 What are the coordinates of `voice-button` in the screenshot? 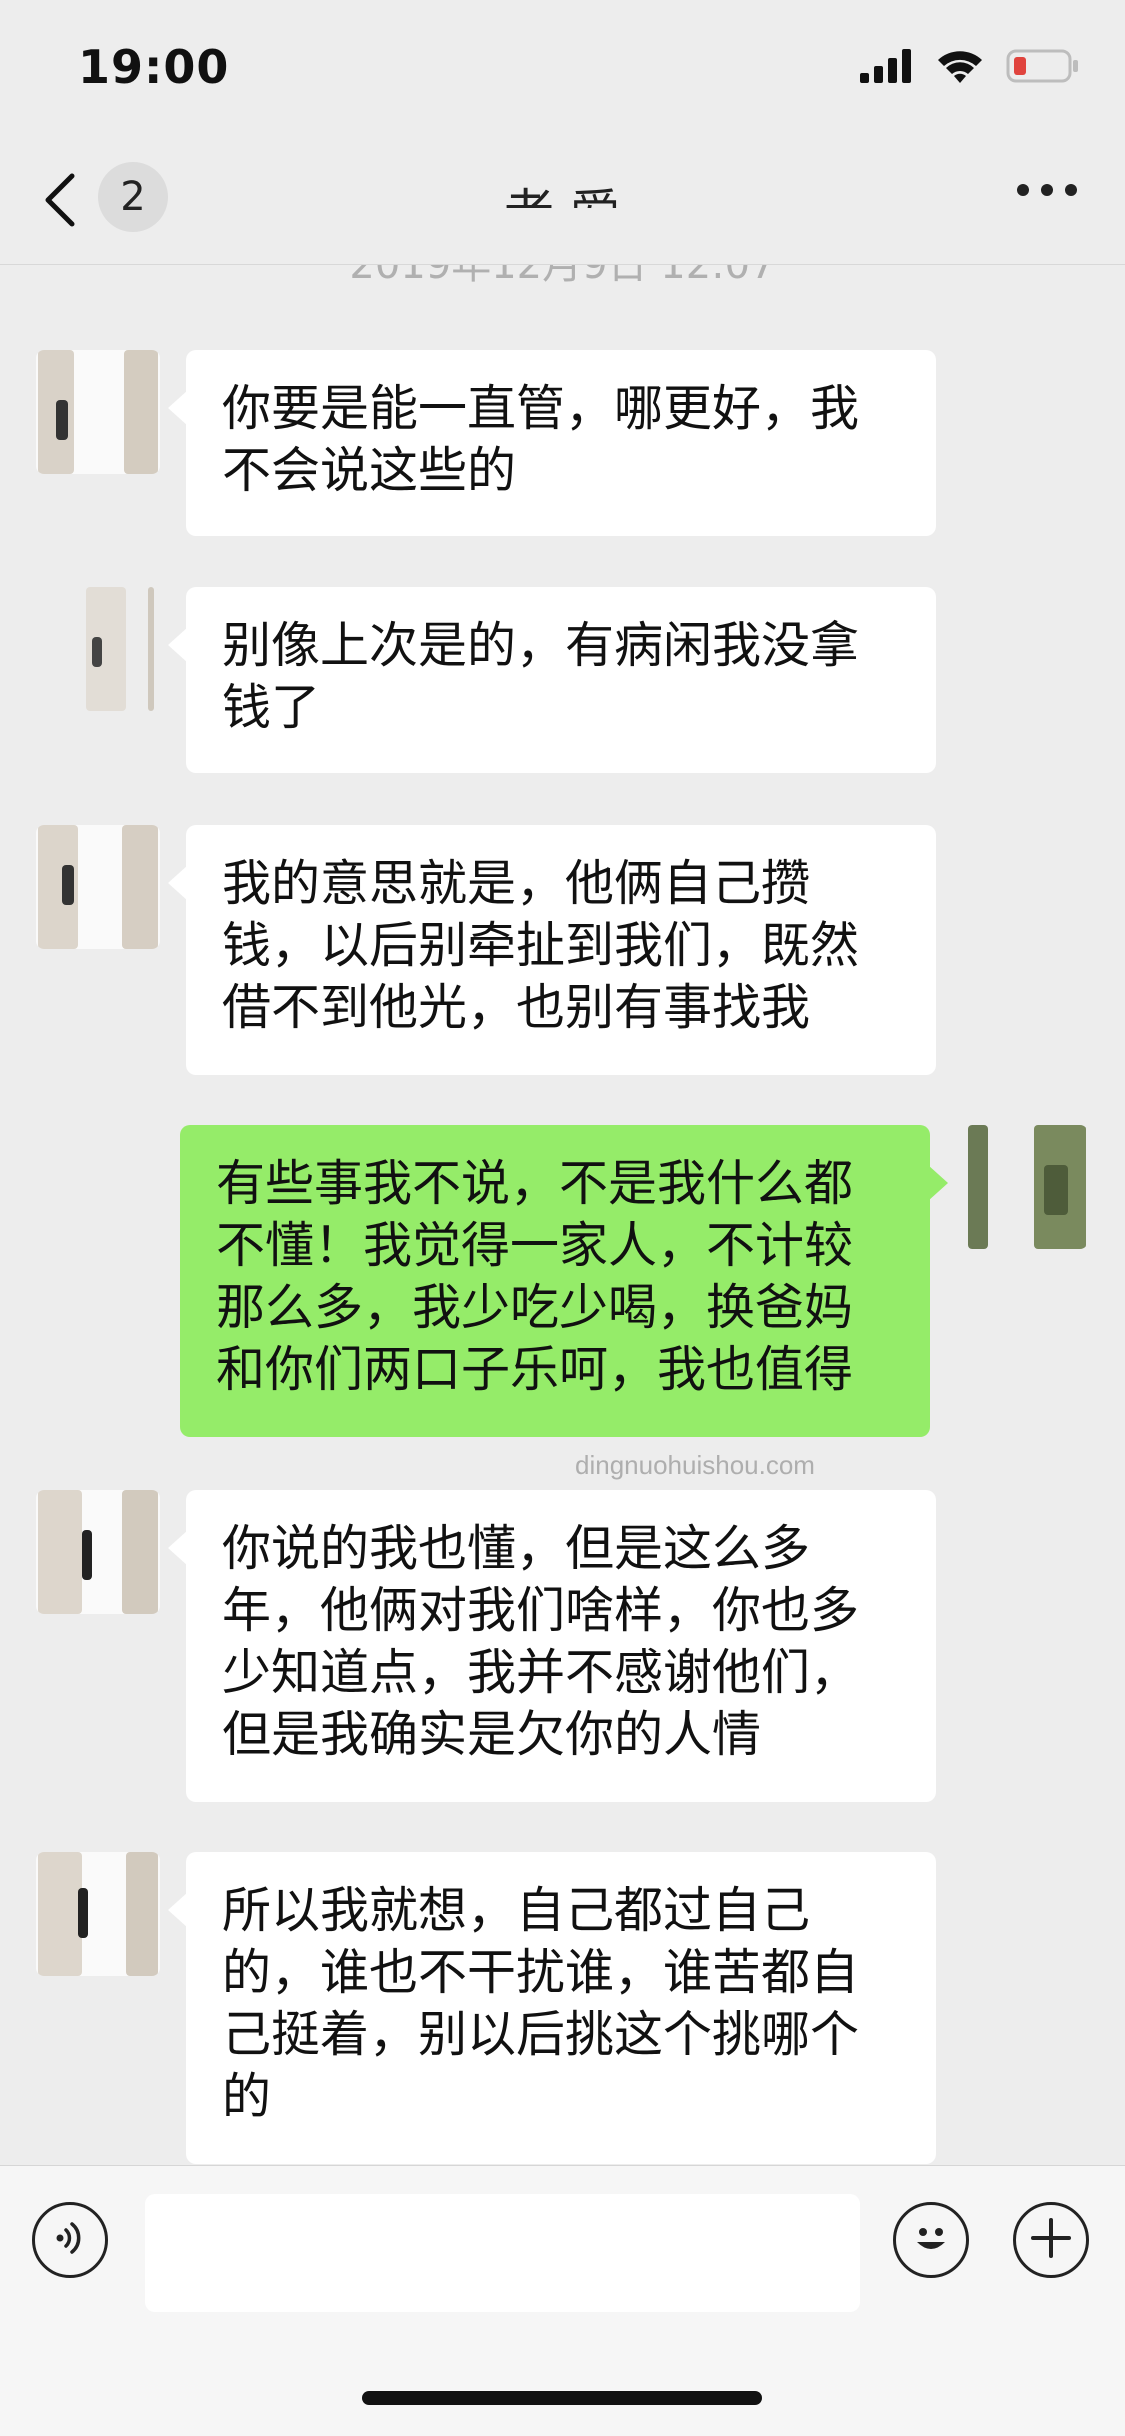 It's located at (70, 2240).